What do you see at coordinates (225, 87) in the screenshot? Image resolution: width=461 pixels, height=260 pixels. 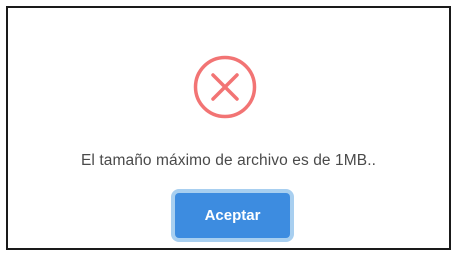 I see `error-x-circle-icon` at bounding box center [225, 87].